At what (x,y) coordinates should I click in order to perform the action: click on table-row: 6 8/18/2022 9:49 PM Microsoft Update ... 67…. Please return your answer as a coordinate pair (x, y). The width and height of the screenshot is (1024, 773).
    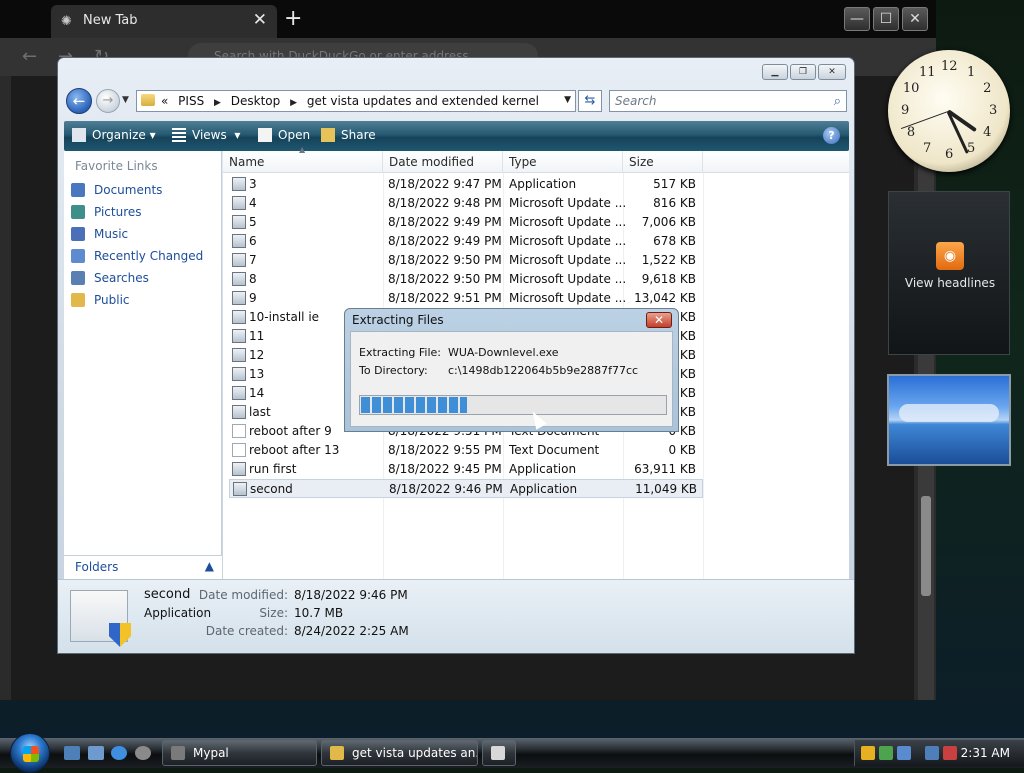
    Looking at the image, I should click on (466, 241).